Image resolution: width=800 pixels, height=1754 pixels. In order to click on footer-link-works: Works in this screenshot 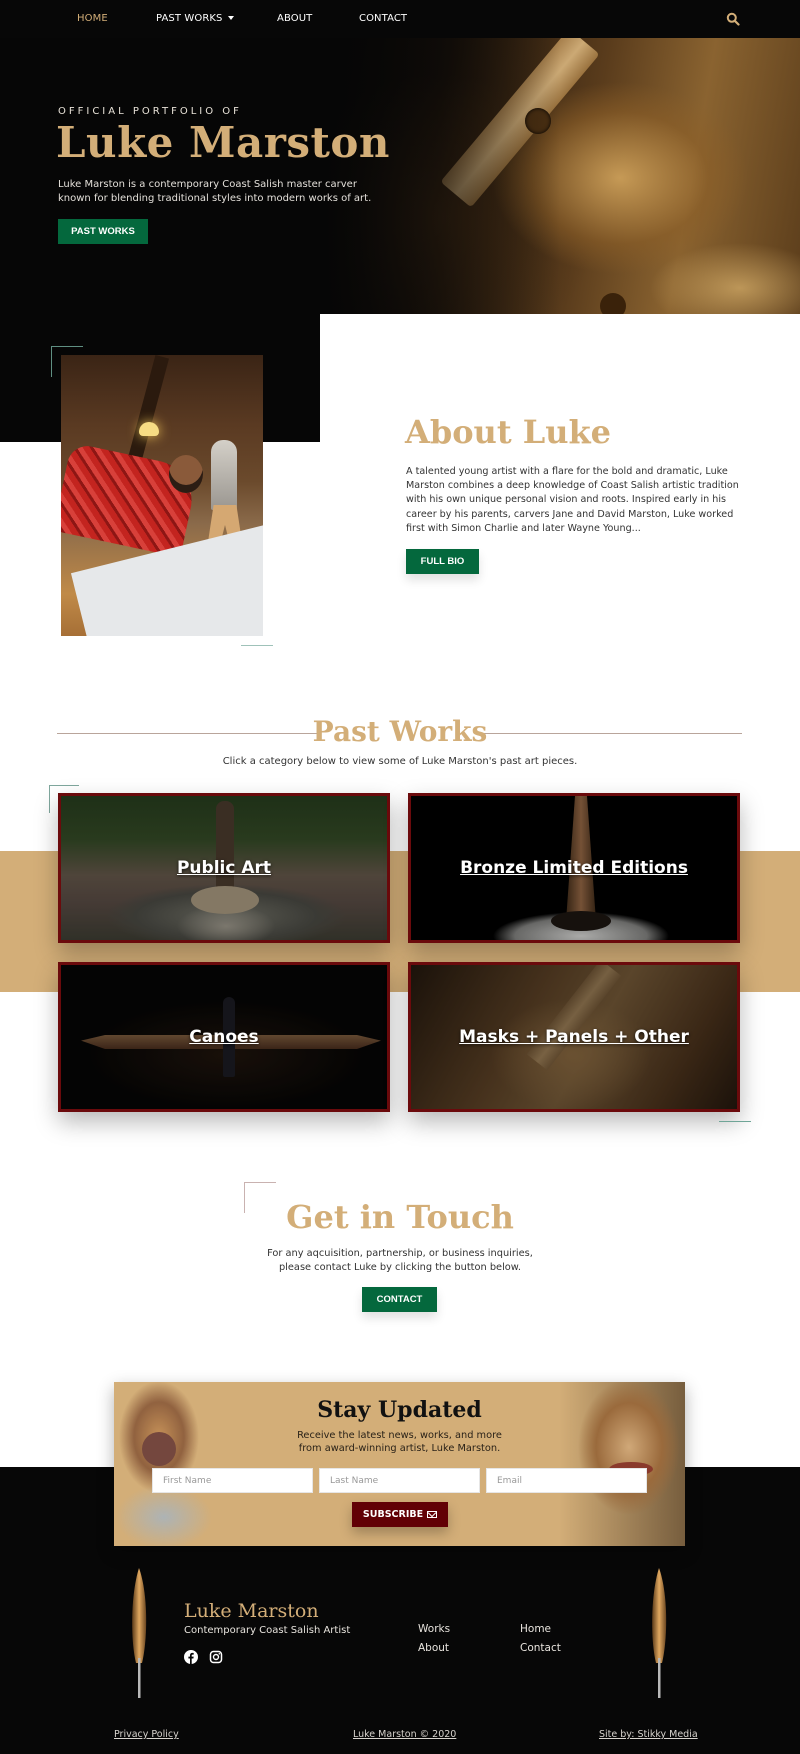, I will do `click(434, 1629)`.